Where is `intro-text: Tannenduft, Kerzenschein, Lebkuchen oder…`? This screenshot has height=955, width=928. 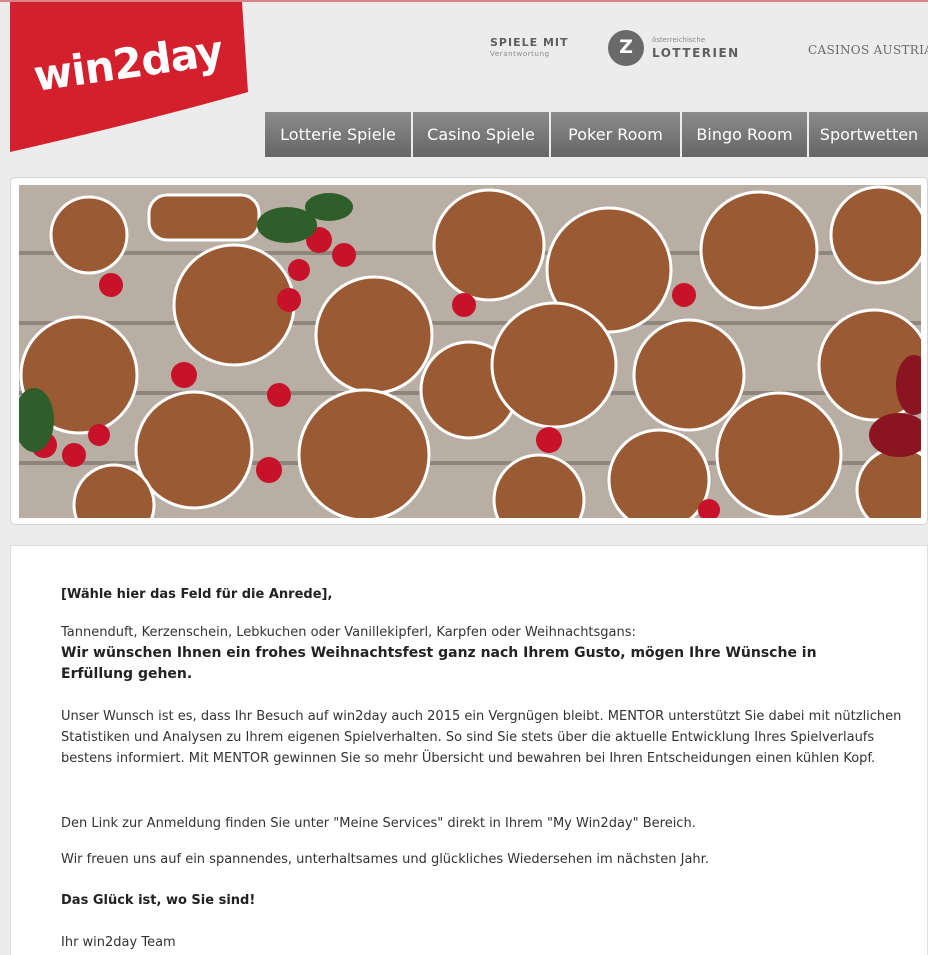 intro-text: Tannenduft, Kerzenschein, Lebkuchen oder… is located at coordinates (348, 632).